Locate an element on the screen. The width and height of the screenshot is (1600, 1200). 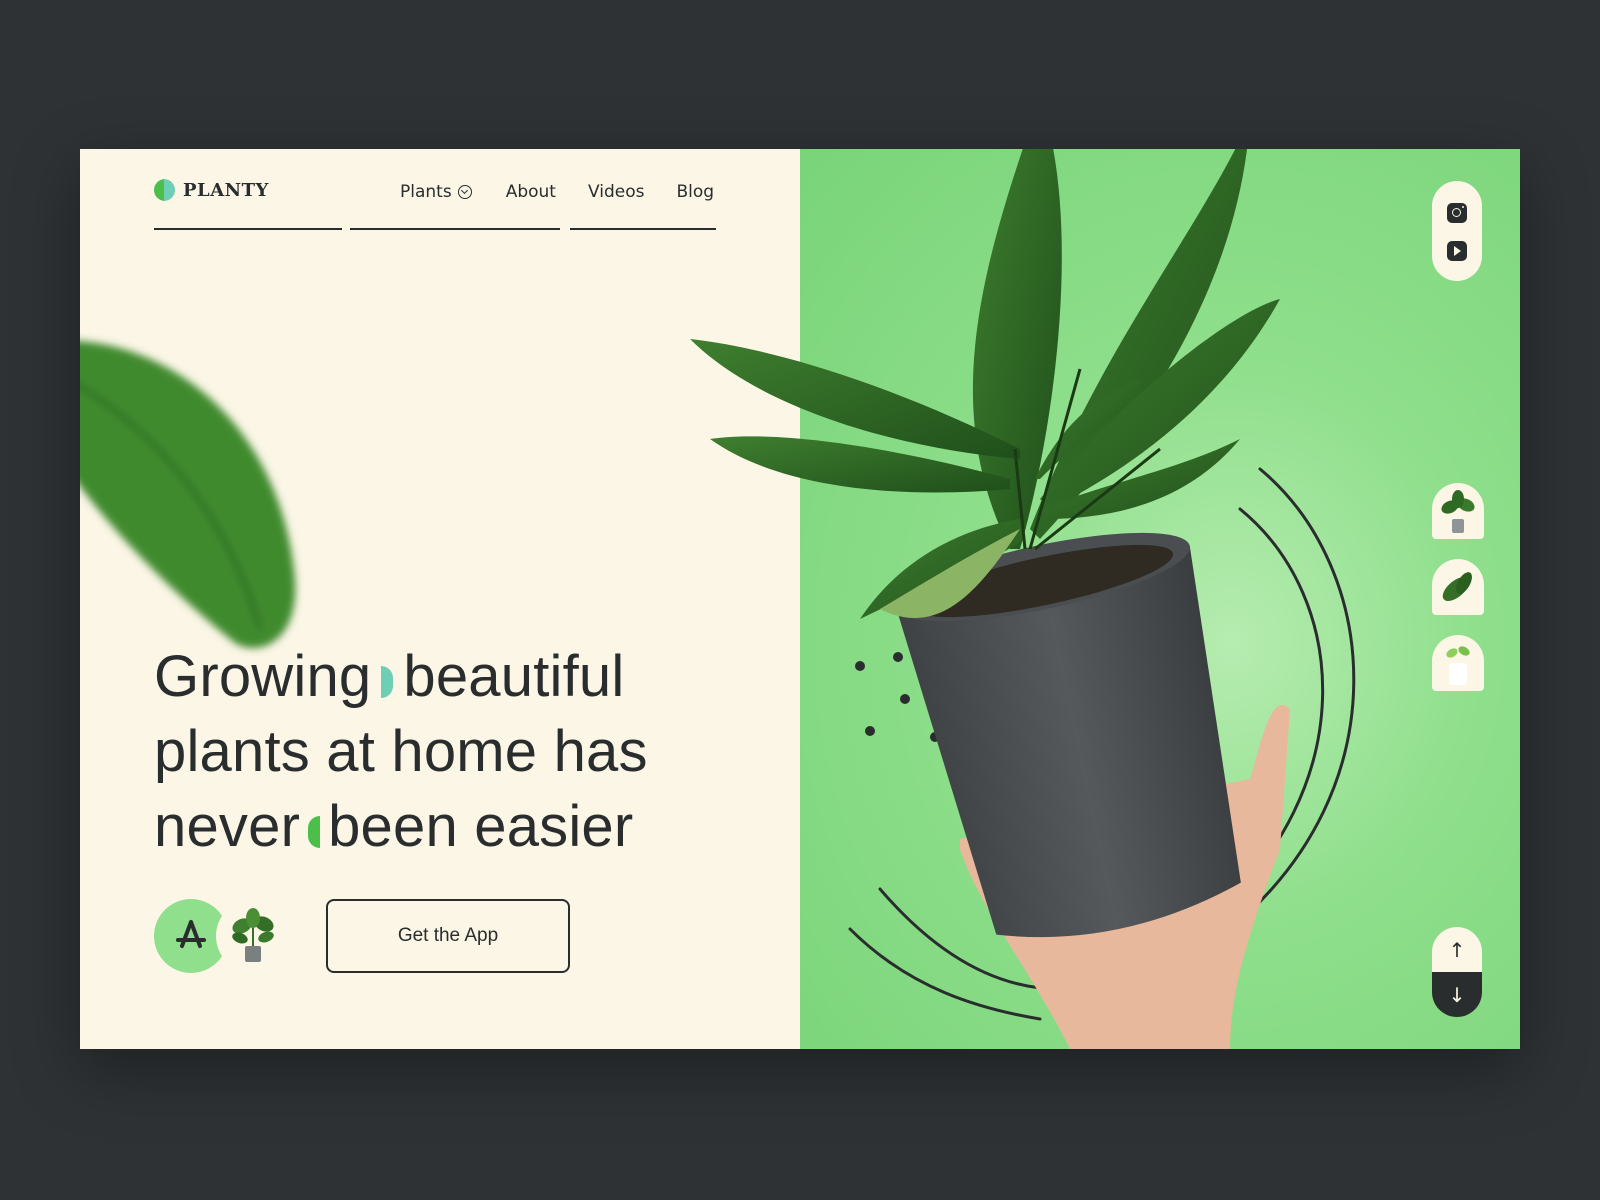
scroll-control: ↑ ↓ is located at coordinates (1457, 972).